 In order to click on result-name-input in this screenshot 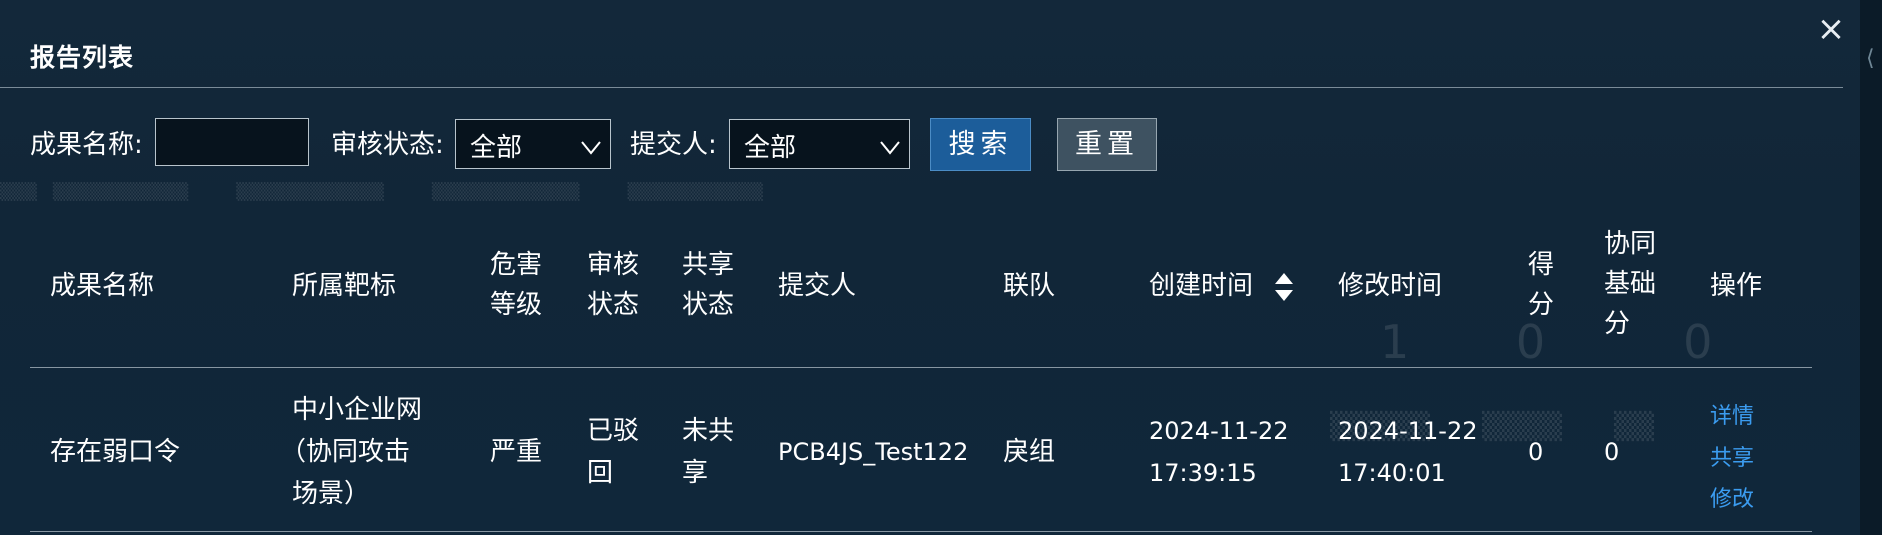, I will do `click(232, 142)`.